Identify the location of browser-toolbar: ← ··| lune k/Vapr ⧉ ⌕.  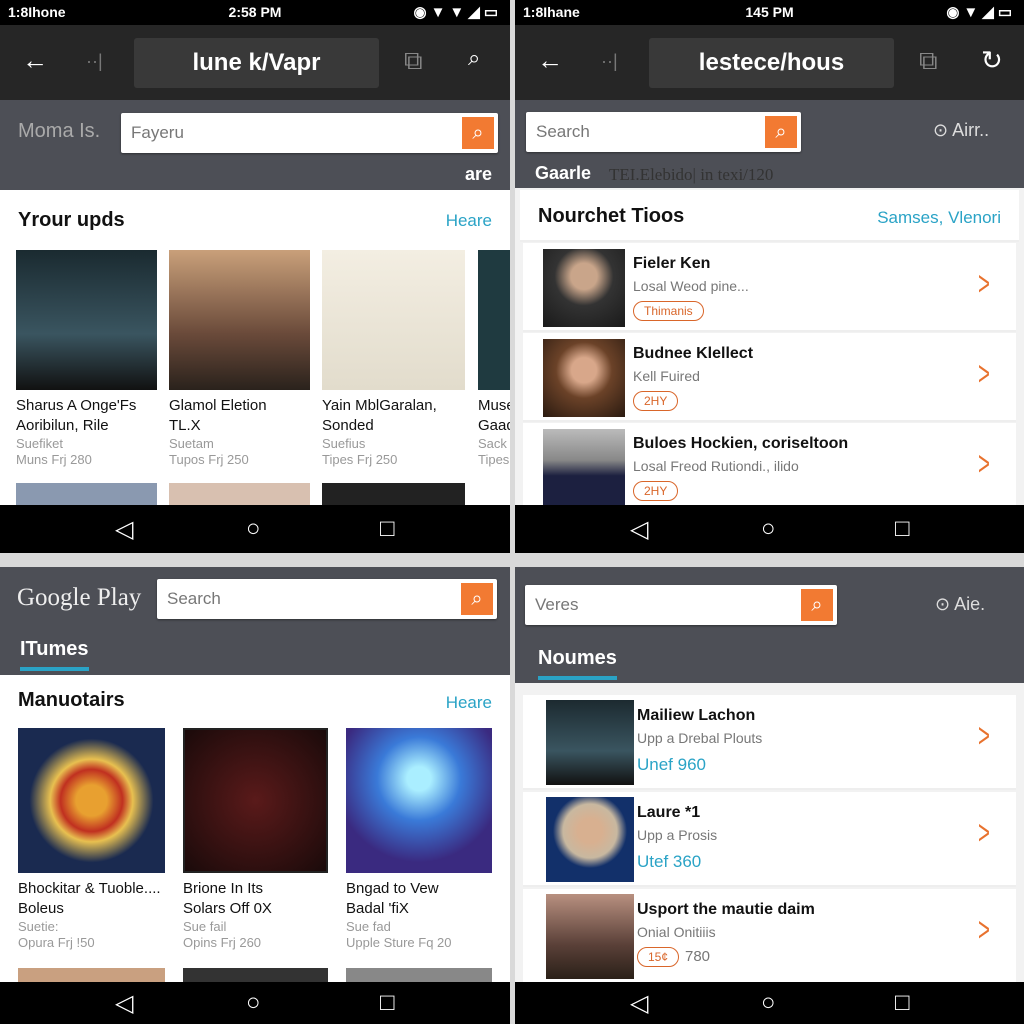
(255, 62).